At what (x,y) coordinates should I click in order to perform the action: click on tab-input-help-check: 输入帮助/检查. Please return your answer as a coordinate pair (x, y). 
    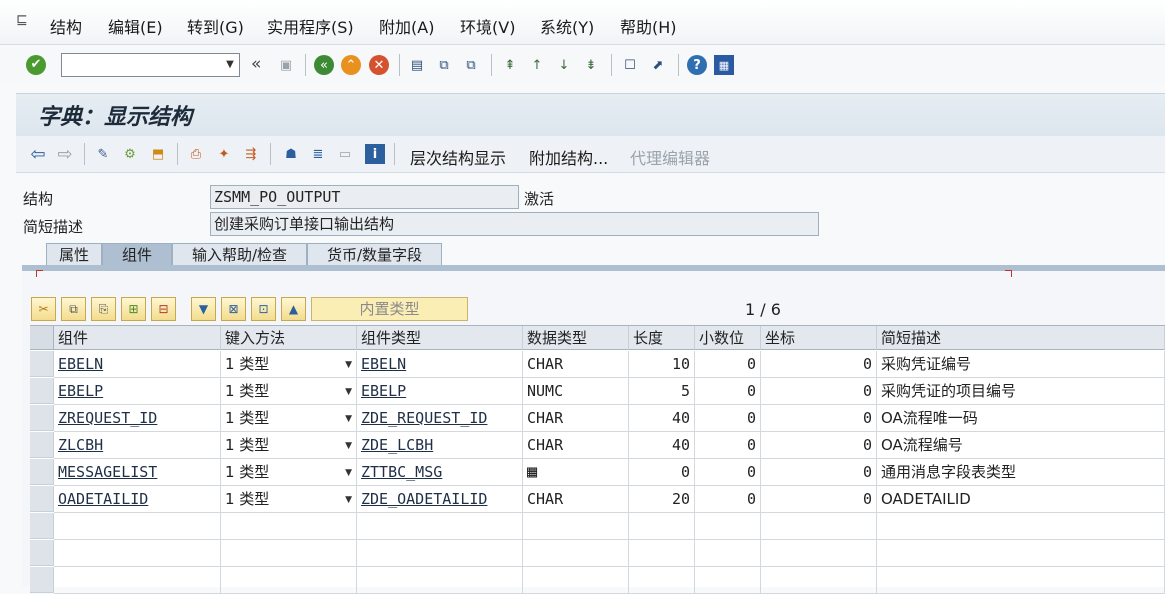
    Looking at the image, I should click on (239, 254).